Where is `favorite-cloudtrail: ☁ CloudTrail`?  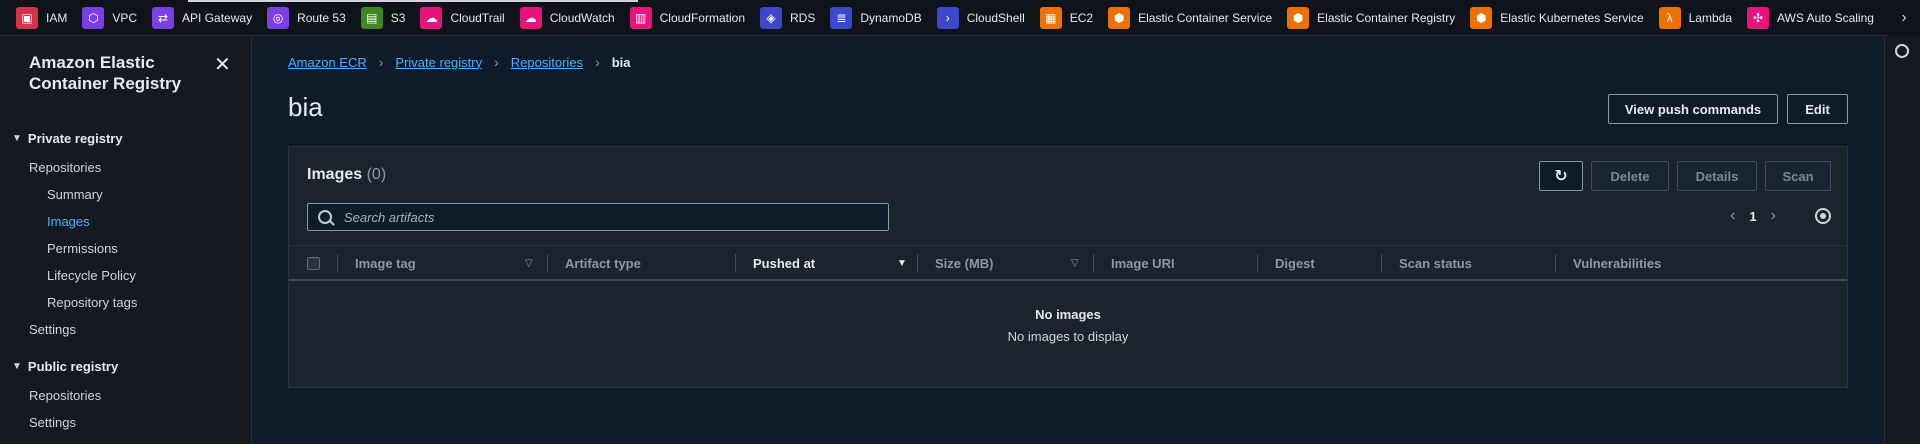
favorite-cloudtrail: ☁ CloudTrail is located at coordinates (462, 17).